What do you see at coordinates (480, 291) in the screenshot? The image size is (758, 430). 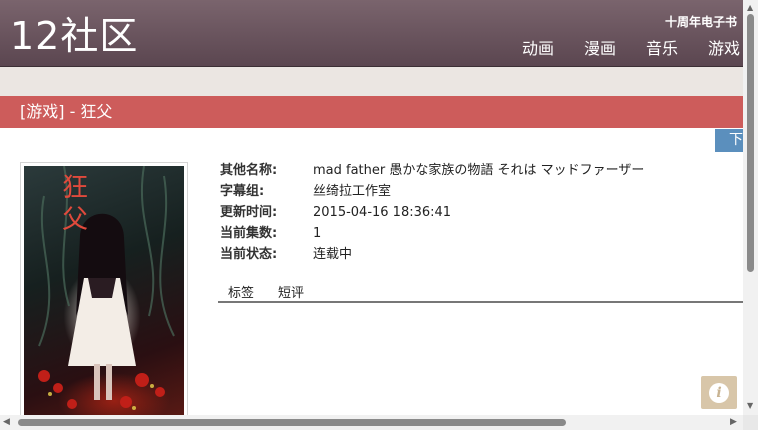 I see `content-tabs: 标签 短评` at bounding box center [480, 291].